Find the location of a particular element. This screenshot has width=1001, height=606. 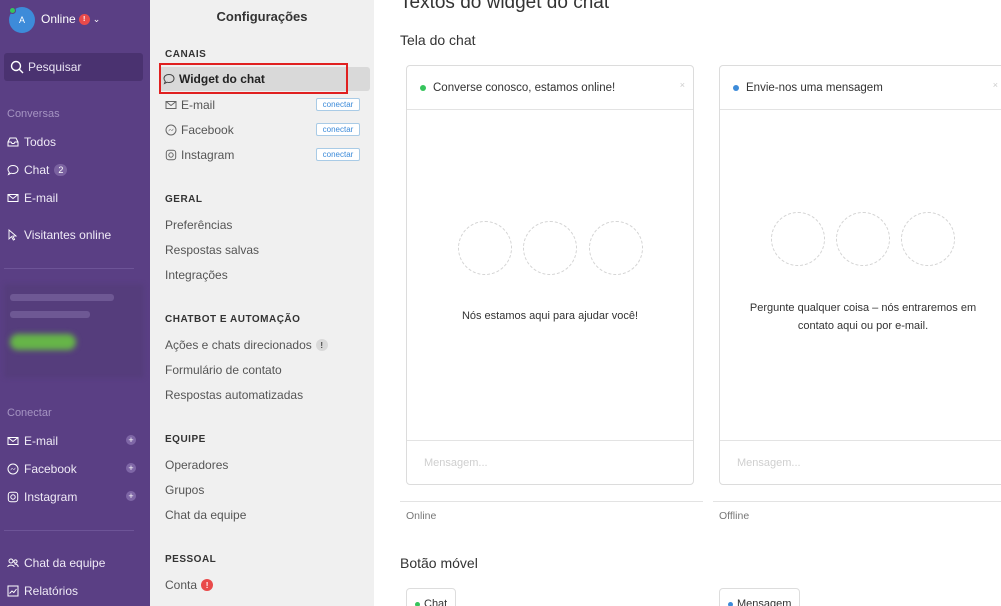

add-email-button: + is located at coordinates (131, 440).